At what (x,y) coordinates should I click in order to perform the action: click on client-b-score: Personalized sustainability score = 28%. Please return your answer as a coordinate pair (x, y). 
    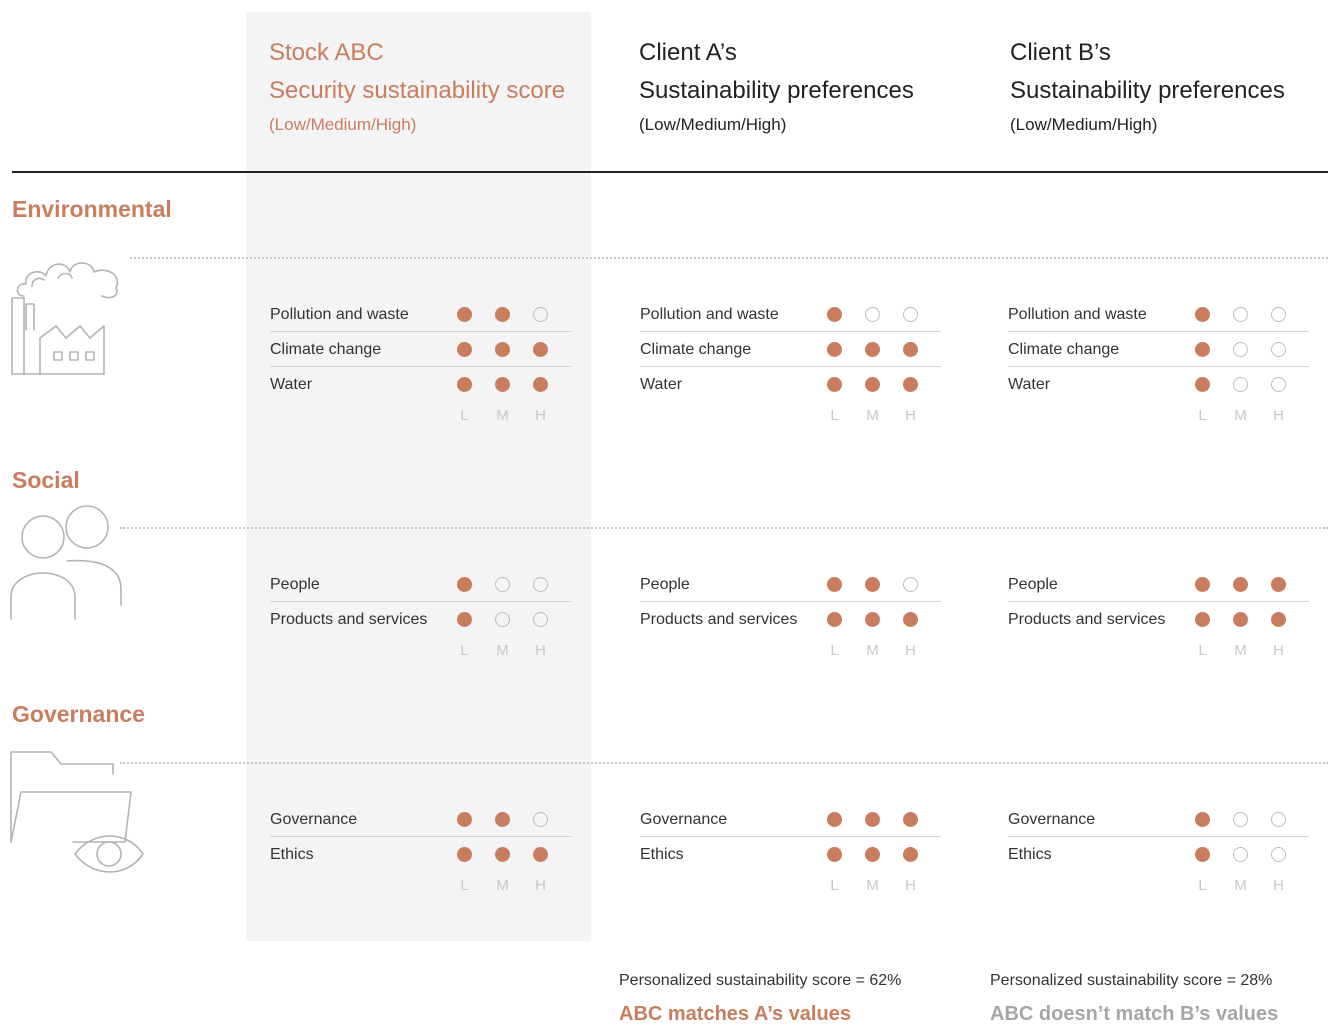
    Looking at the image, I should click on (1131, 980).